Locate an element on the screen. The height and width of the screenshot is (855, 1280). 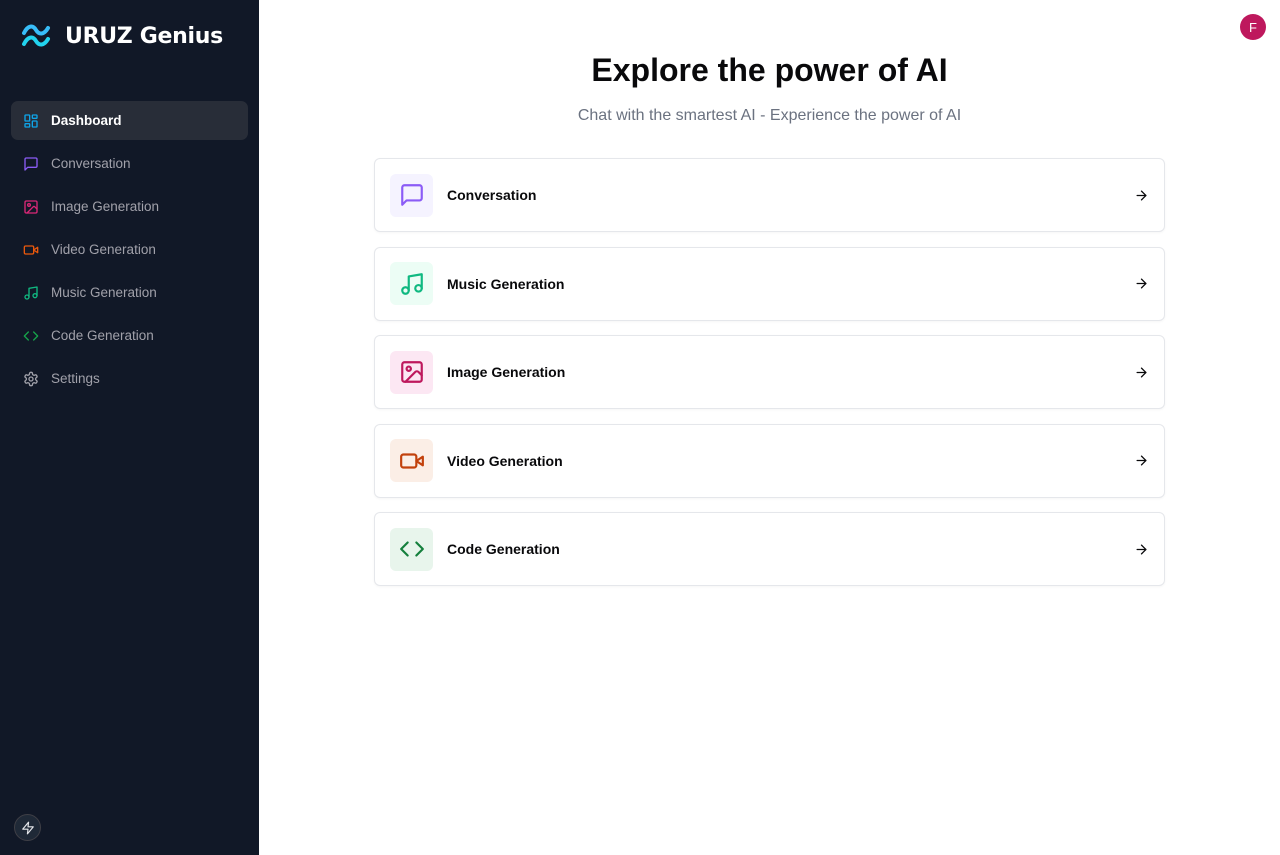
zap-icon is located at coordinates (28, 828).